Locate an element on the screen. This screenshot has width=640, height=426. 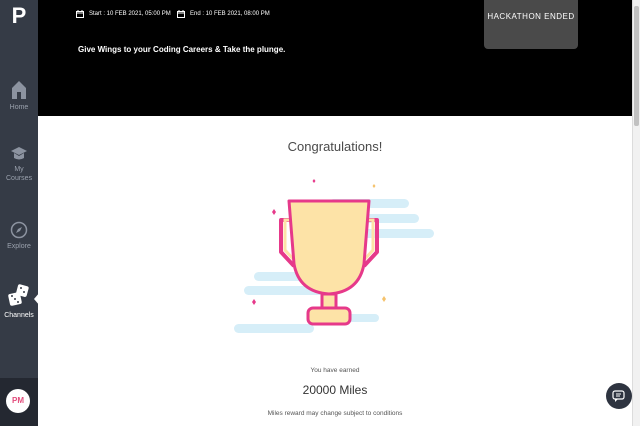
sidebar-item-label: Explore is located at coordinates (19, 246).